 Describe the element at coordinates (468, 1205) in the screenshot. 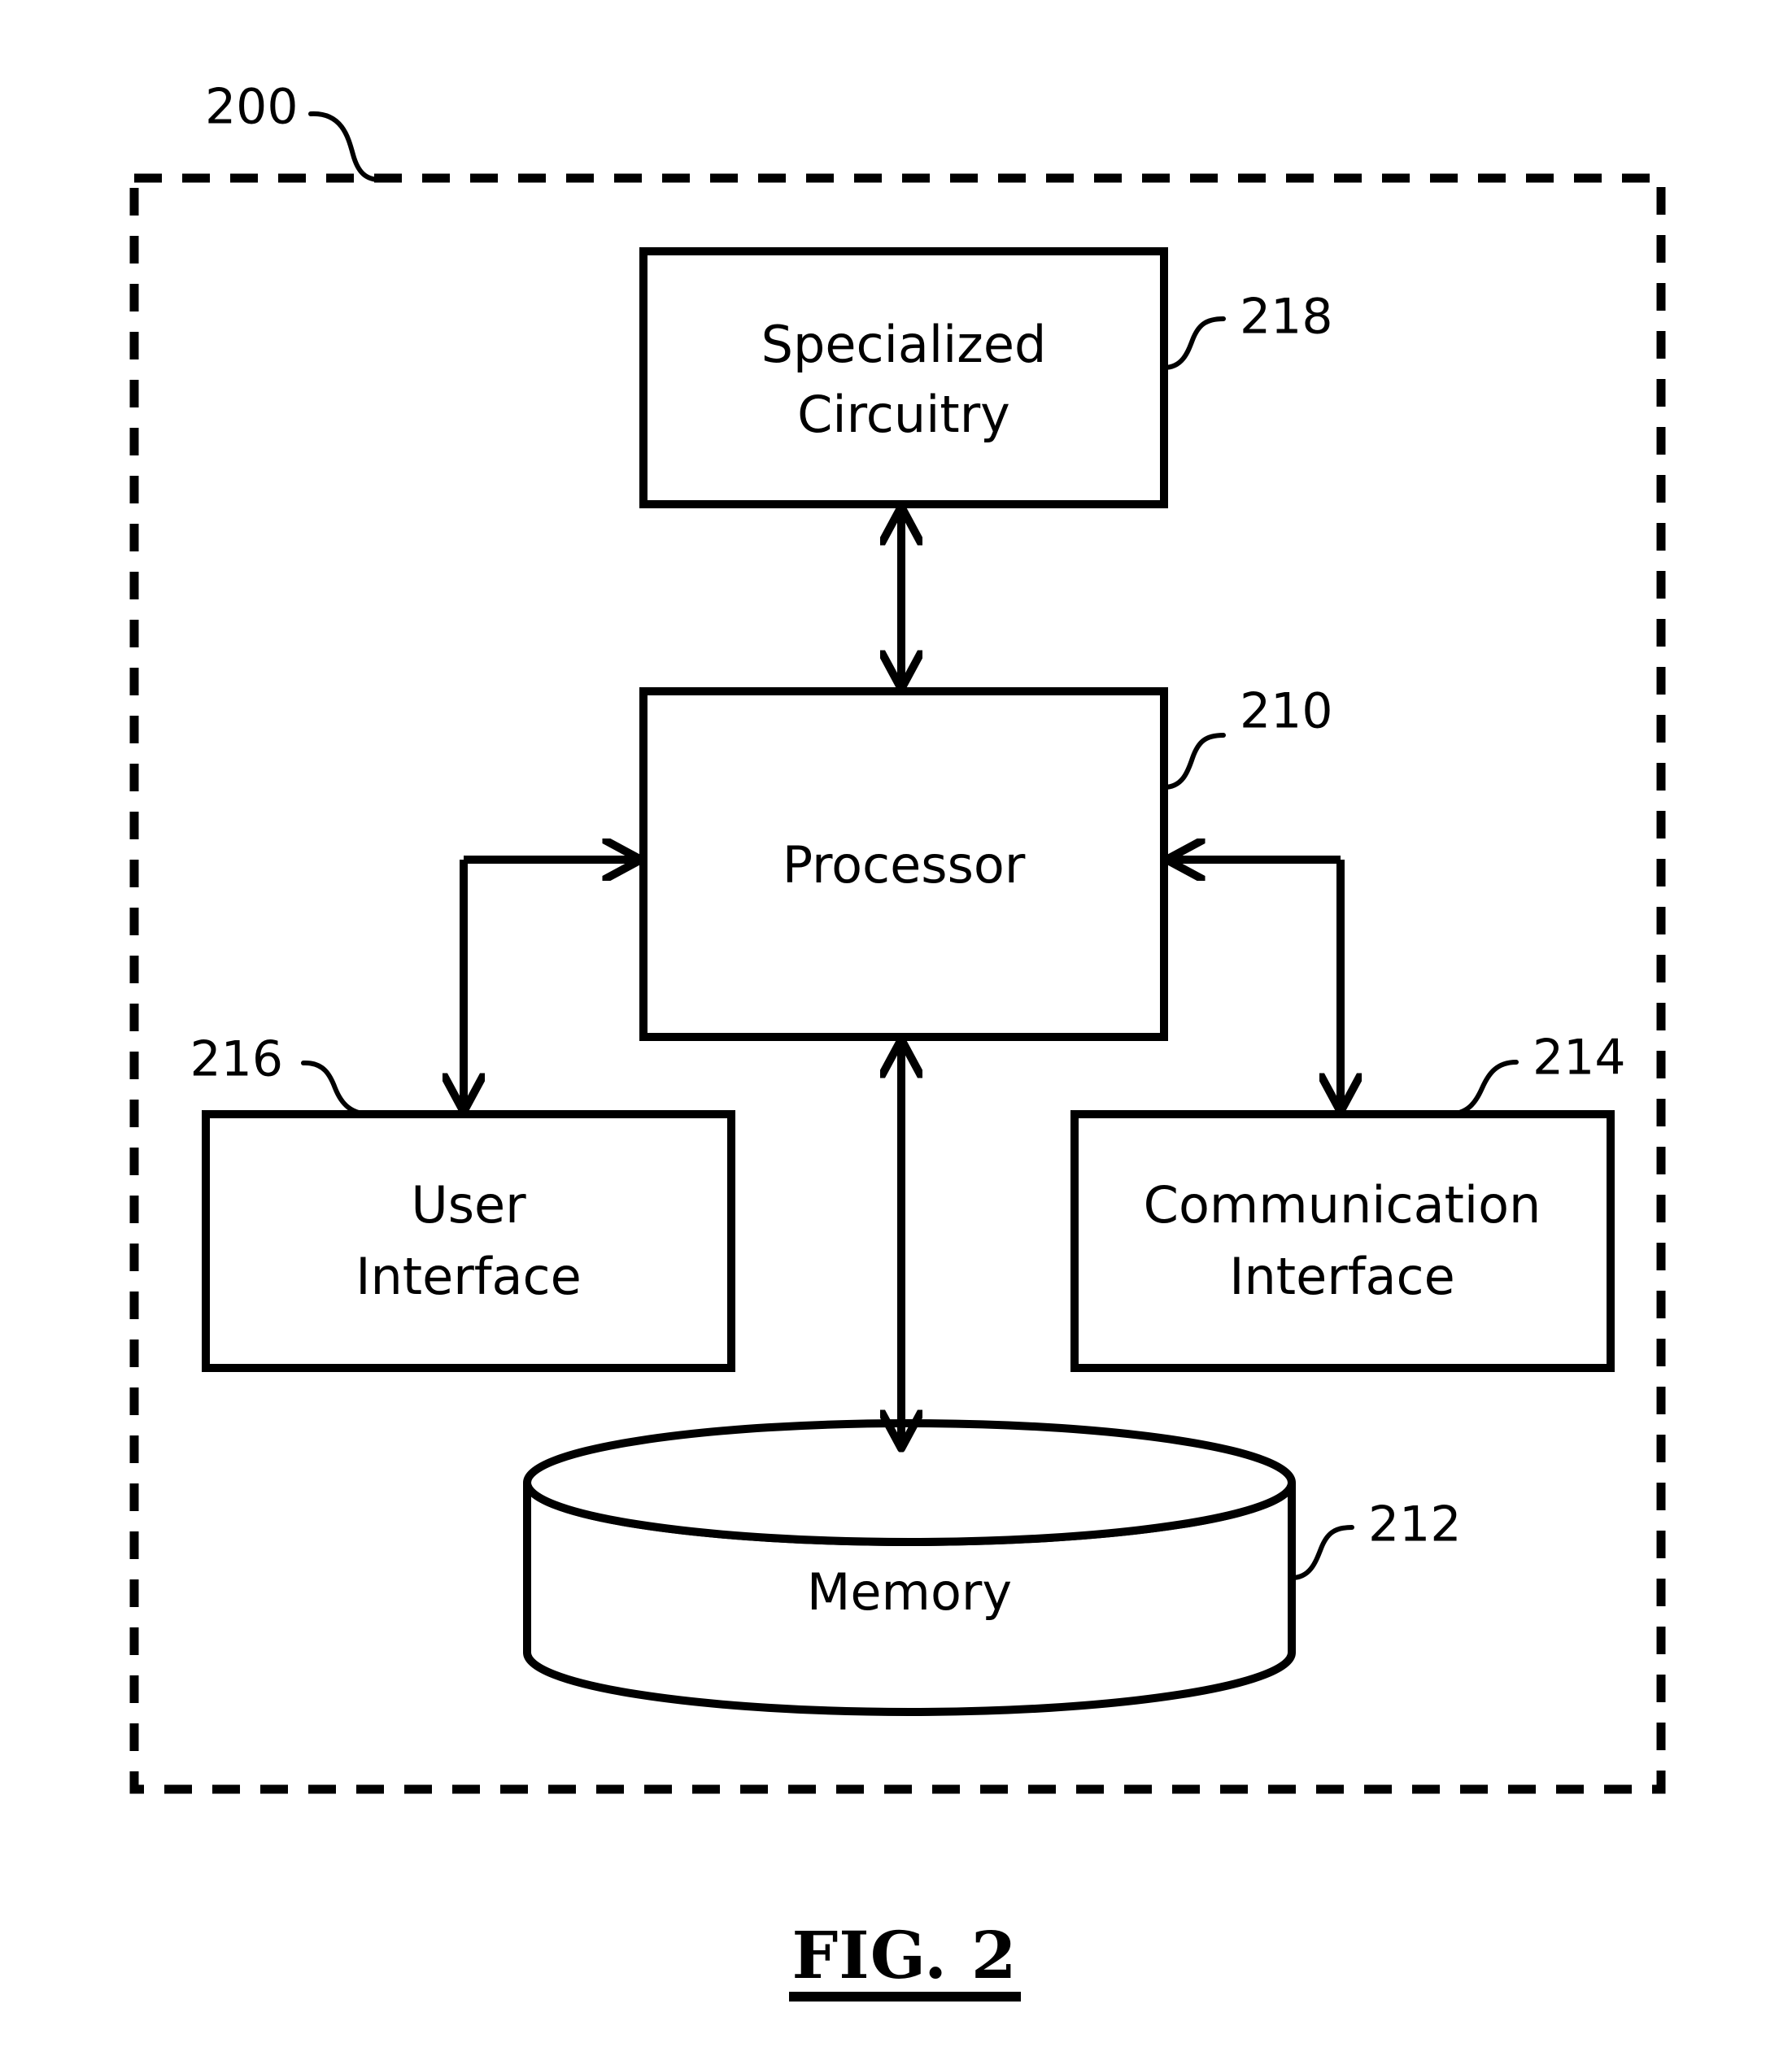

I see `block-label-user-interface-line1: User` at that location.